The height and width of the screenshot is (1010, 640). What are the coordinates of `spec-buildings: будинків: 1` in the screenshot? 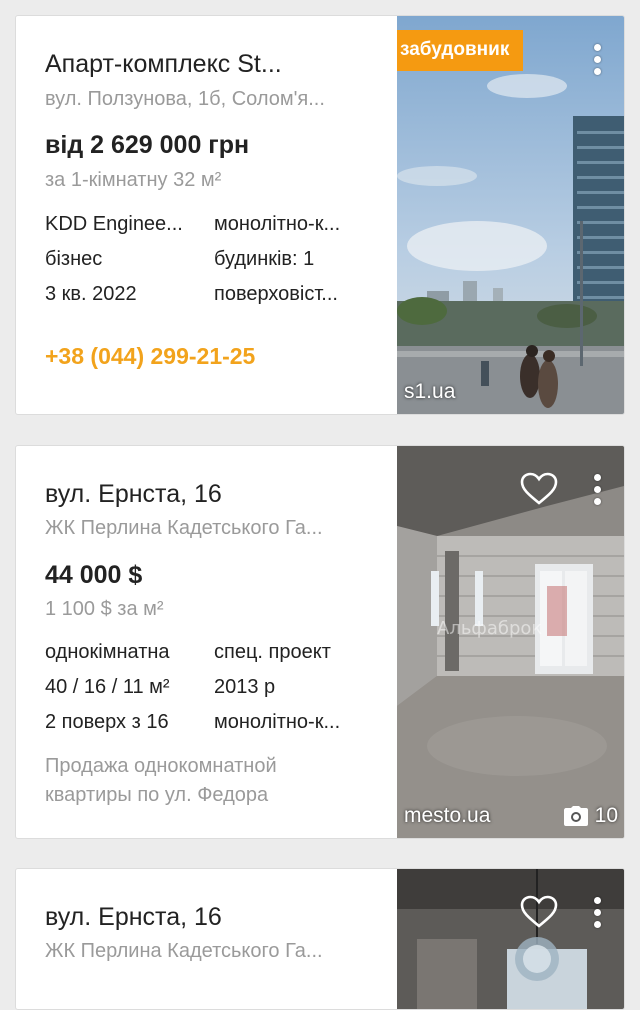 It's located at (264, 259).